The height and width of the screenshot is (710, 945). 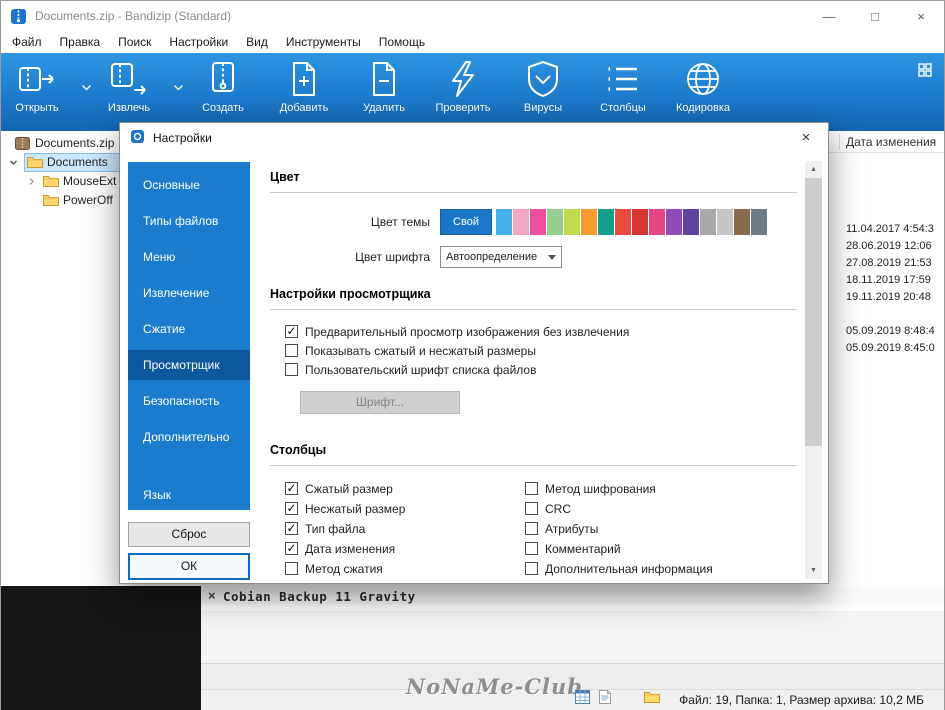 I want to click on tree-item-label: Documents, so click(x=77, y=162).